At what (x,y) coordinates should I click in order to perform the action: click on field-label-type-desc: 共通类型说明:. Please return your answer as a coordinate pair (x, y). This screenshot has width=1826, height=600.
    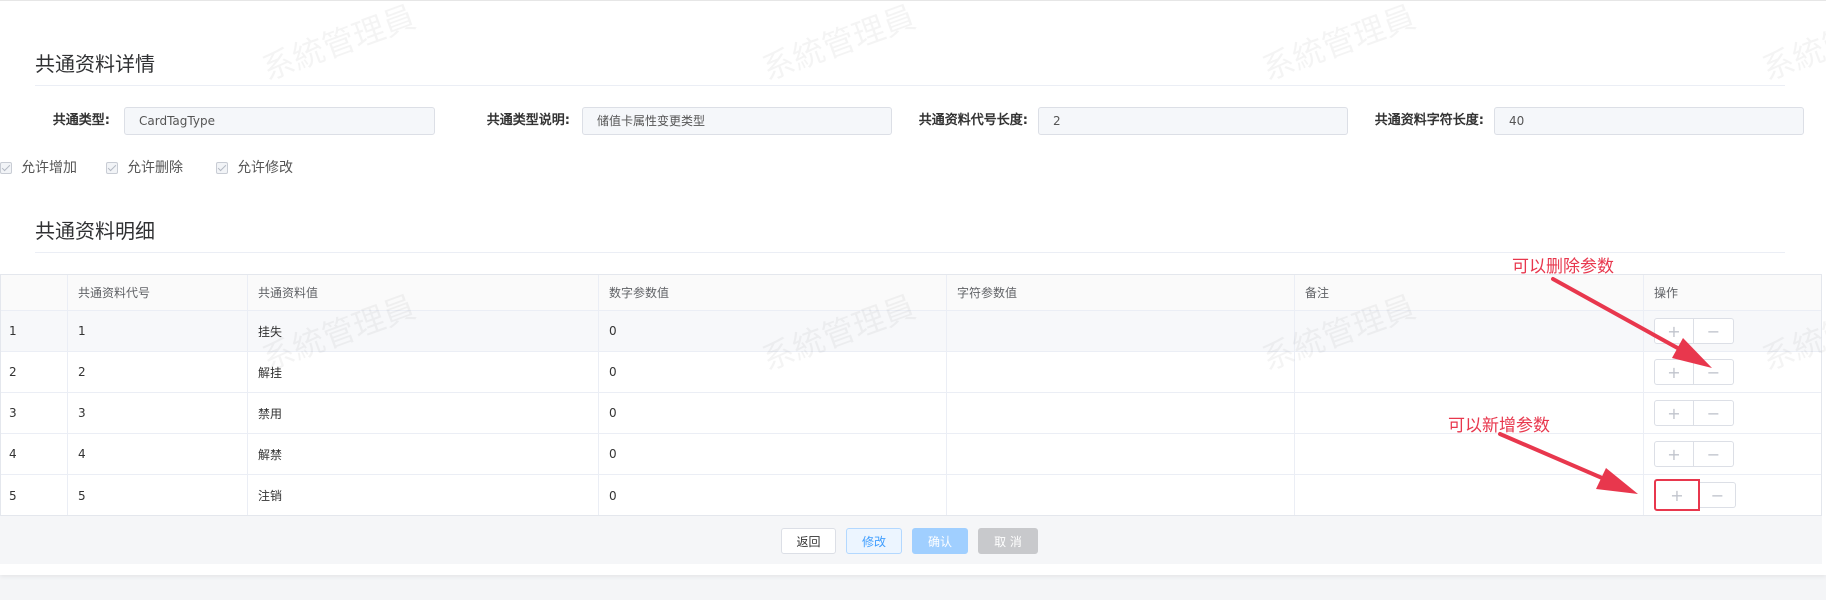
    Looking at the image, I should click on (528, 120).